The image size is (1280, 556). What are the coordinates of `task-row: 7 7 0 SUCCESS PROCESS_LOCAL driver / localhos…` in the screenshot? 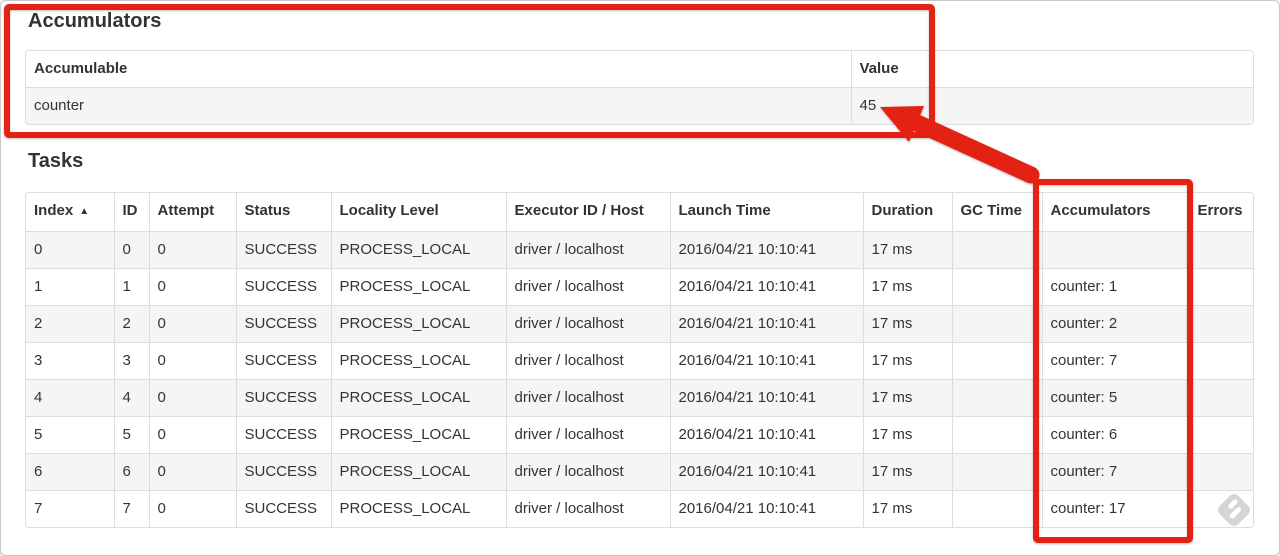 It's located at (639, 508).